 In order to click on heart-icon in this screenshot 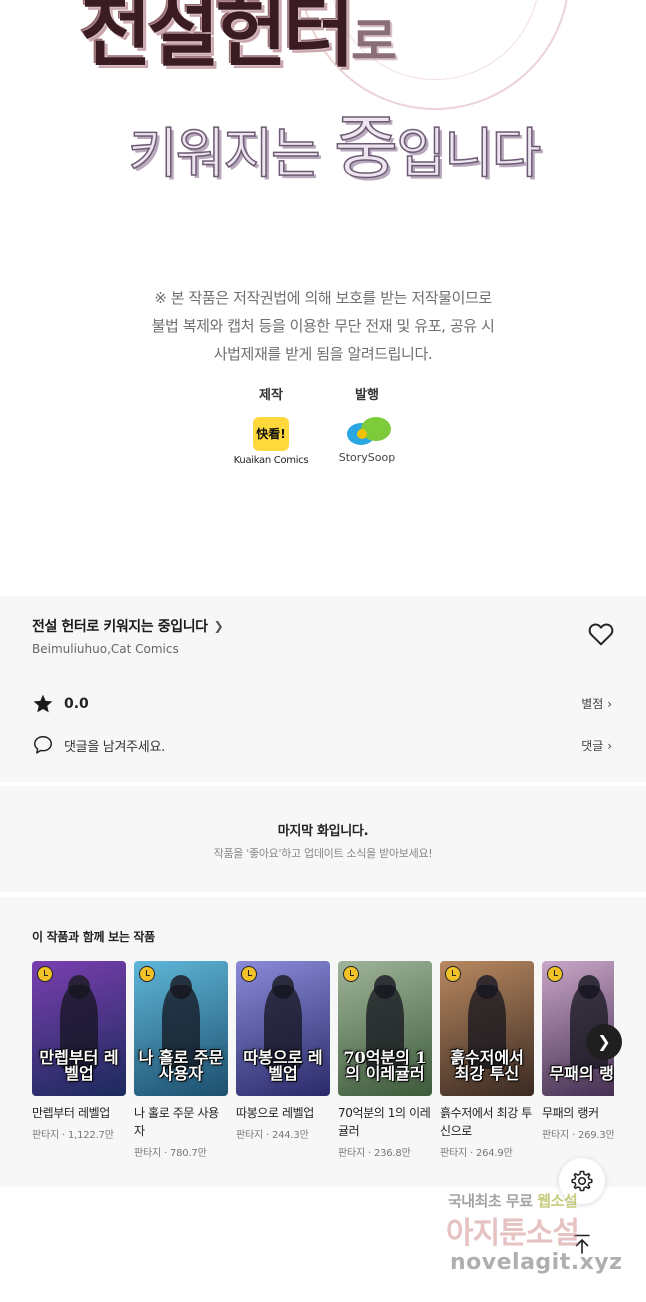, I will do `click(601, 634)`.